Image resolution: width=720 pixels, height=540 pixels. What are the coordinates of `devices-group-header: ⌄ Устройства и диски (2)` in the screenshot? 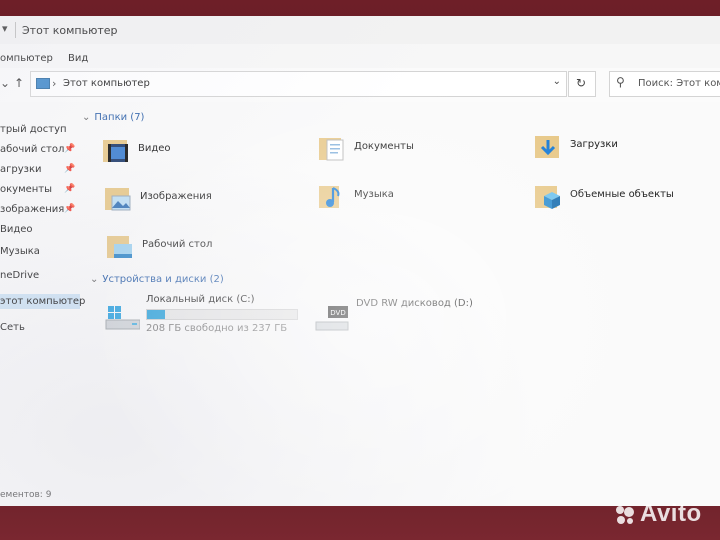 It's located at (157, 279).